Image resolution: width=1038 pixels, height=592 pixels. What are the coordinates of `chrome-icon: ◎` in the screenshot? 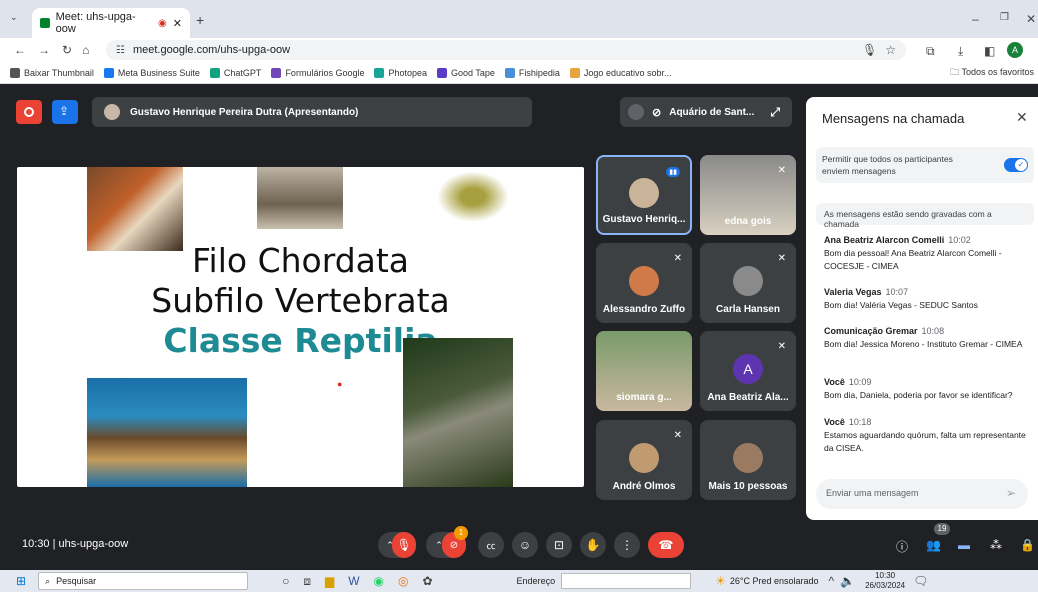 It's located at (403, 581).